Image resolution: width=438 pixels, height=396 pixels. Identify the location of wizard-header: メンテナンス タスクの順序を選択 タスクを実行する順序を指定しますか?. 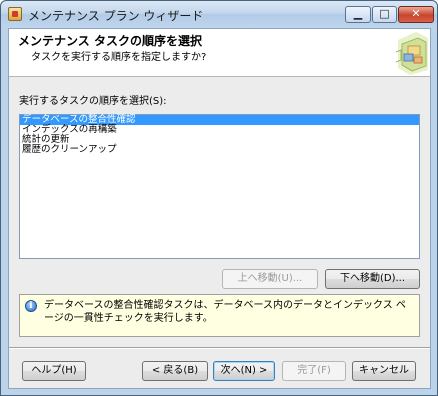
(219, 53).